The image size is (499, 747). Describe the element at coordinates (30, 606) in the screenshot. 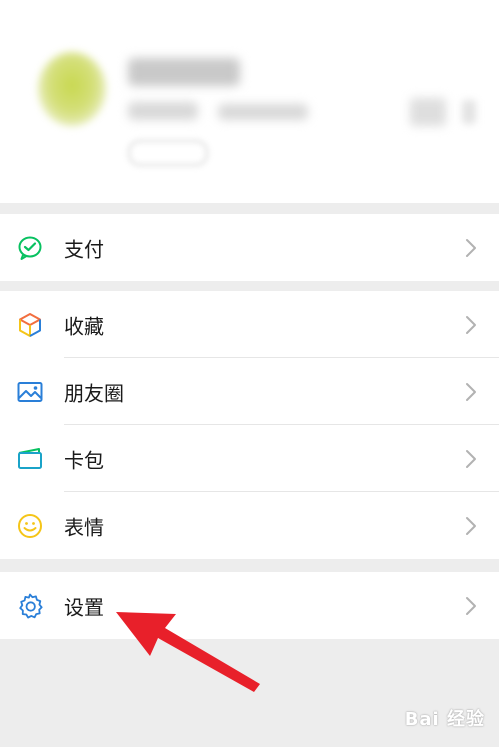

I see `gear-icon` at that location.